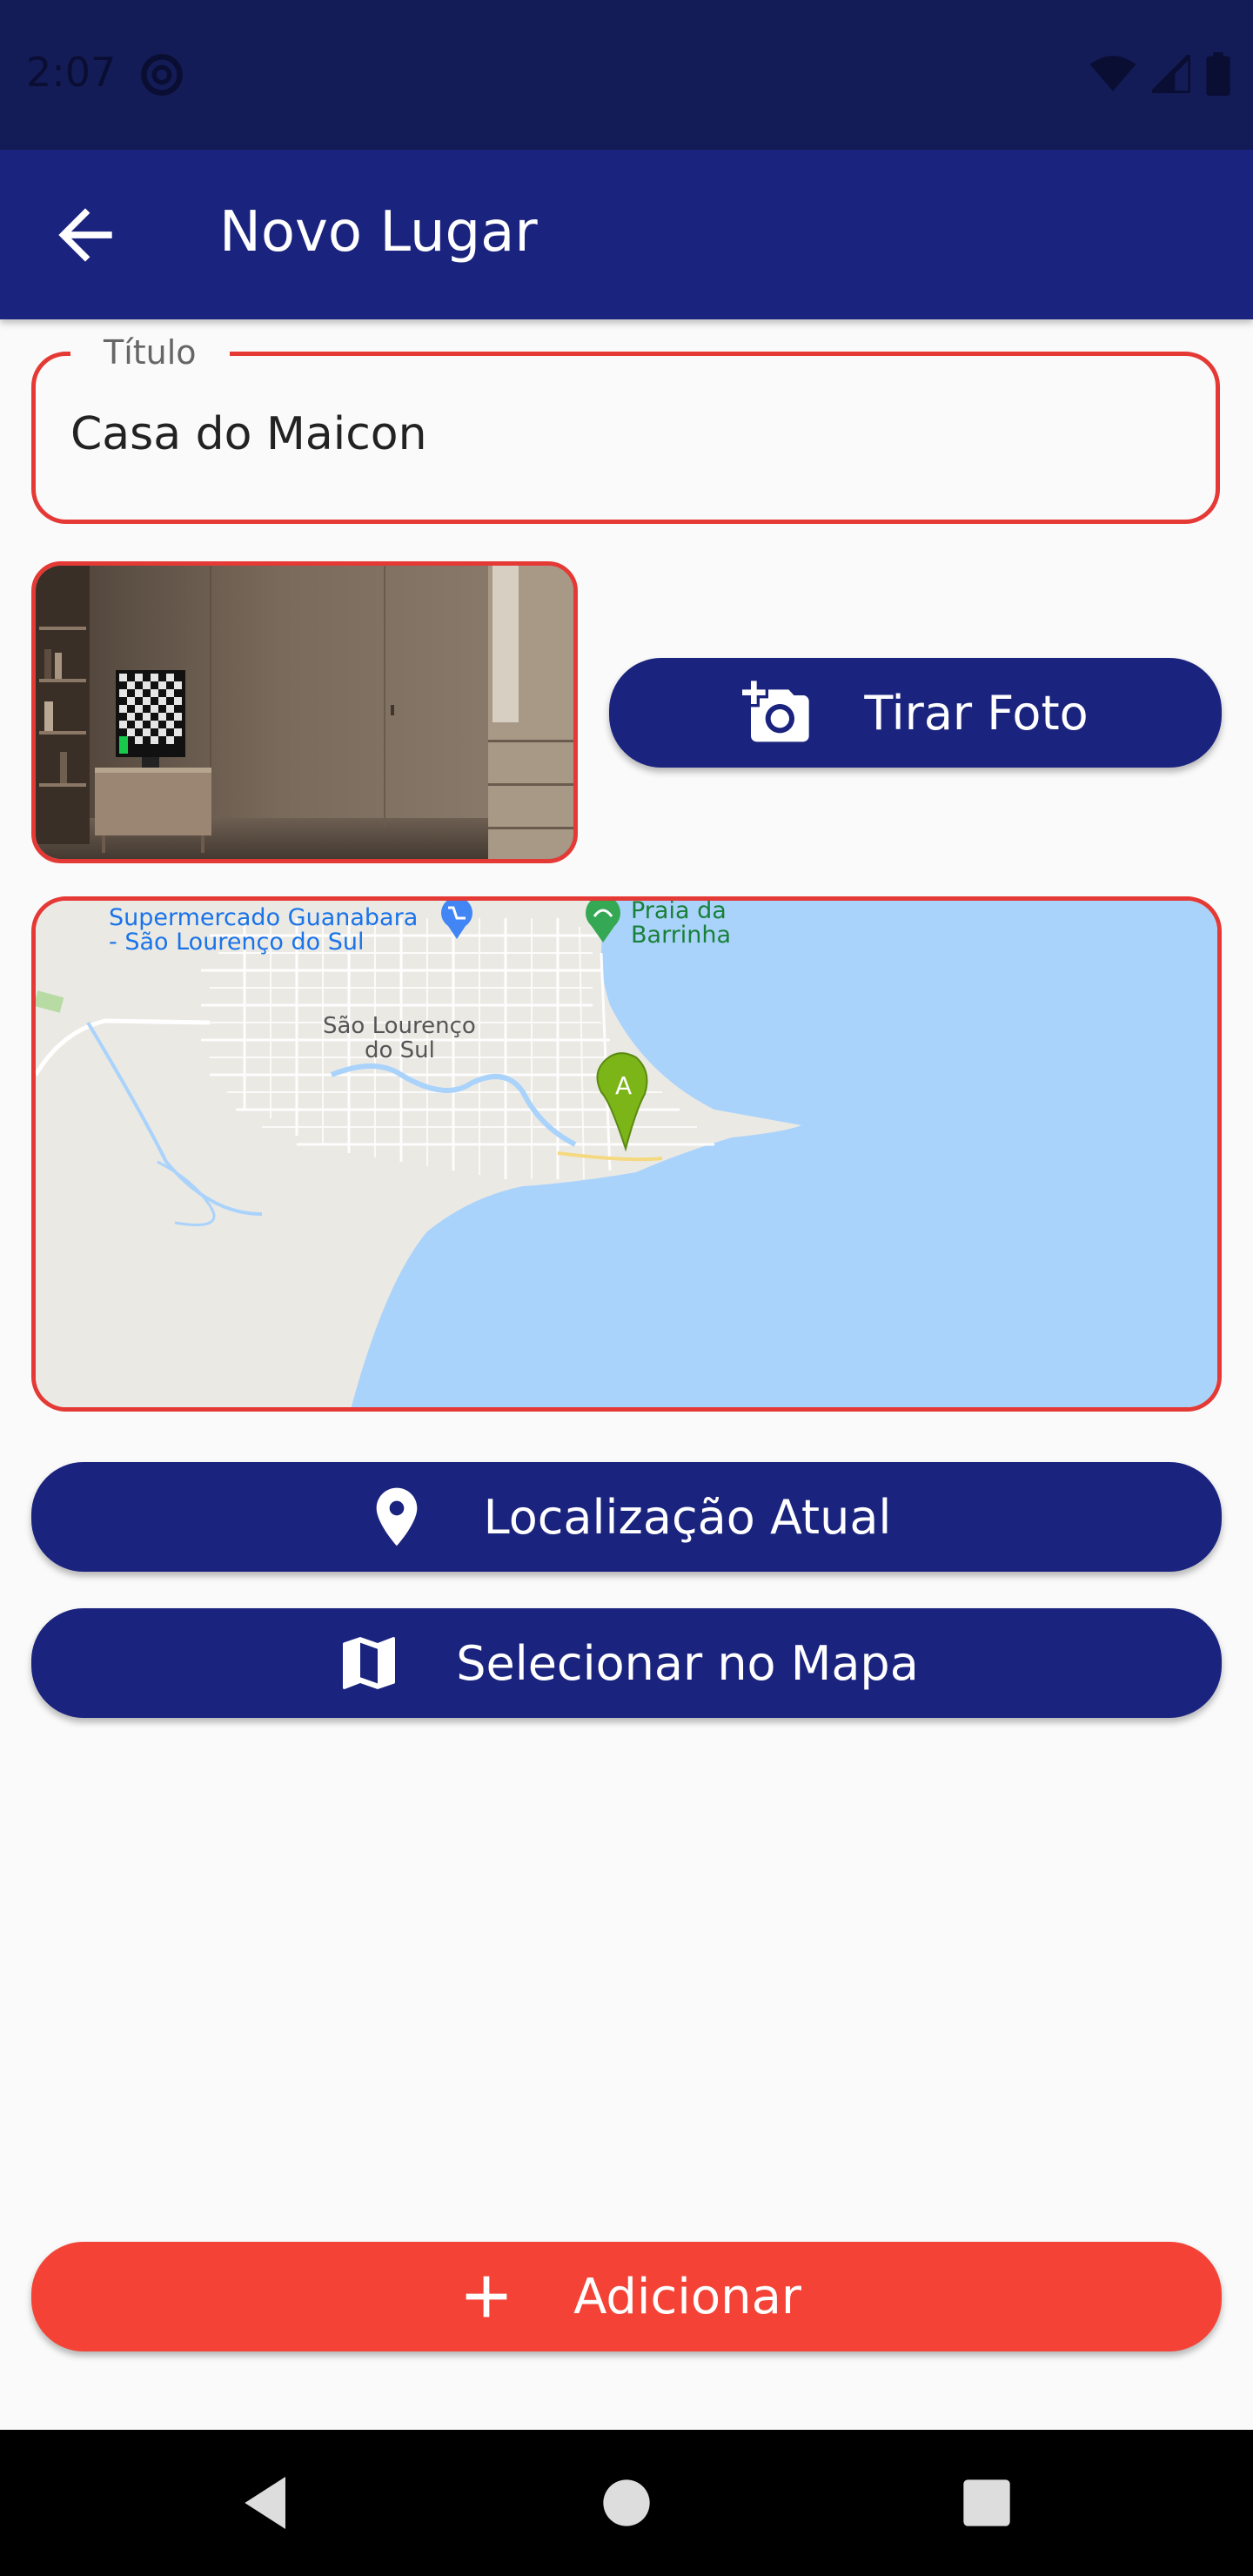 The width and height of the screenshot is (1253, 2576). I want to click on map-icon, so click(369, 1663).